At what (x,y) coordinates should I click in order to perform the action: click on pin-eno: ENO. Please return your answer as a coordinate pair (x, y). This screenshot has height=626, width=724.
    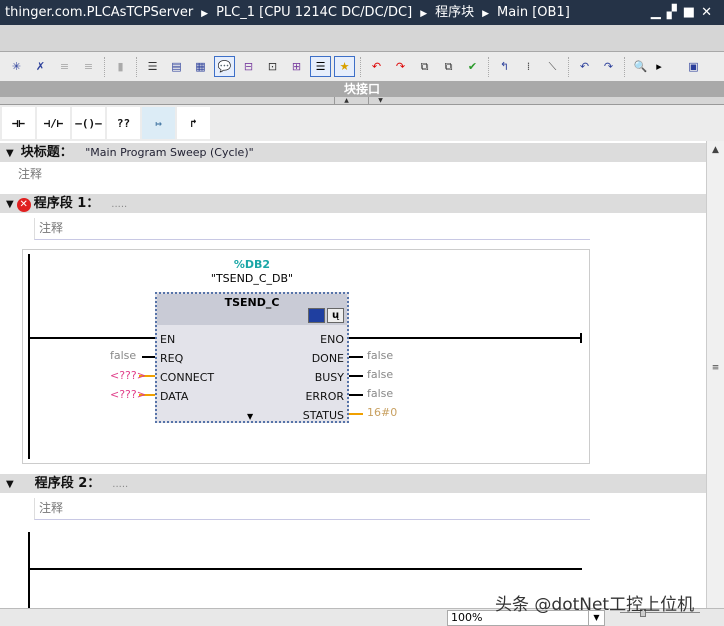
    Looking at the image, I should click on (332, 339).